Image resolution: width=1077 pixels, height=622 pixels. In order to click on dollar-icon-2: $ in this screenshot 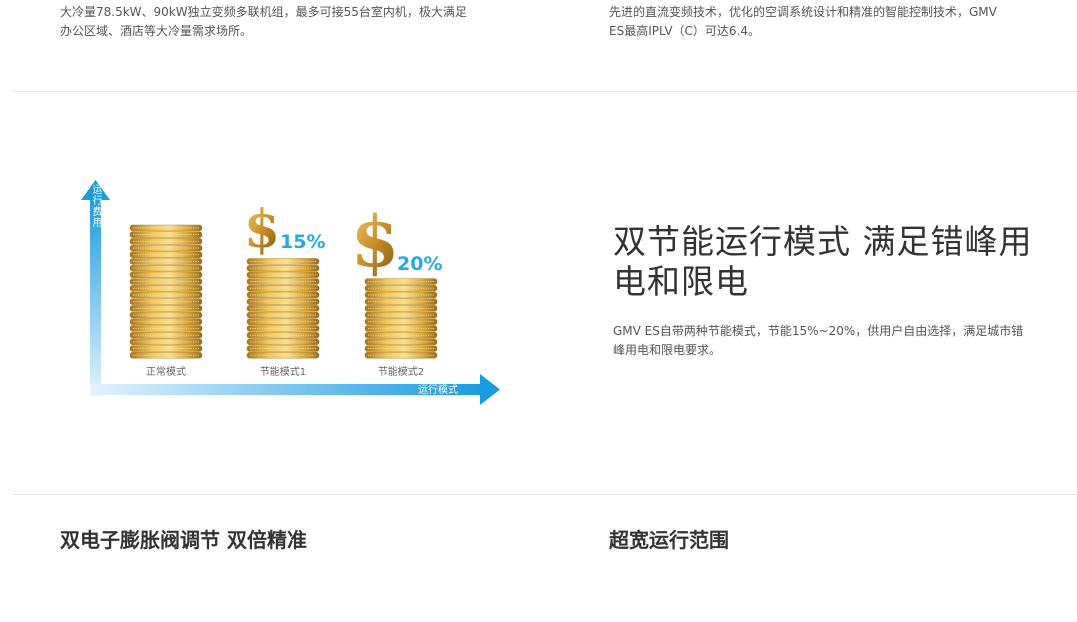, I will do `click(375, 241)`.